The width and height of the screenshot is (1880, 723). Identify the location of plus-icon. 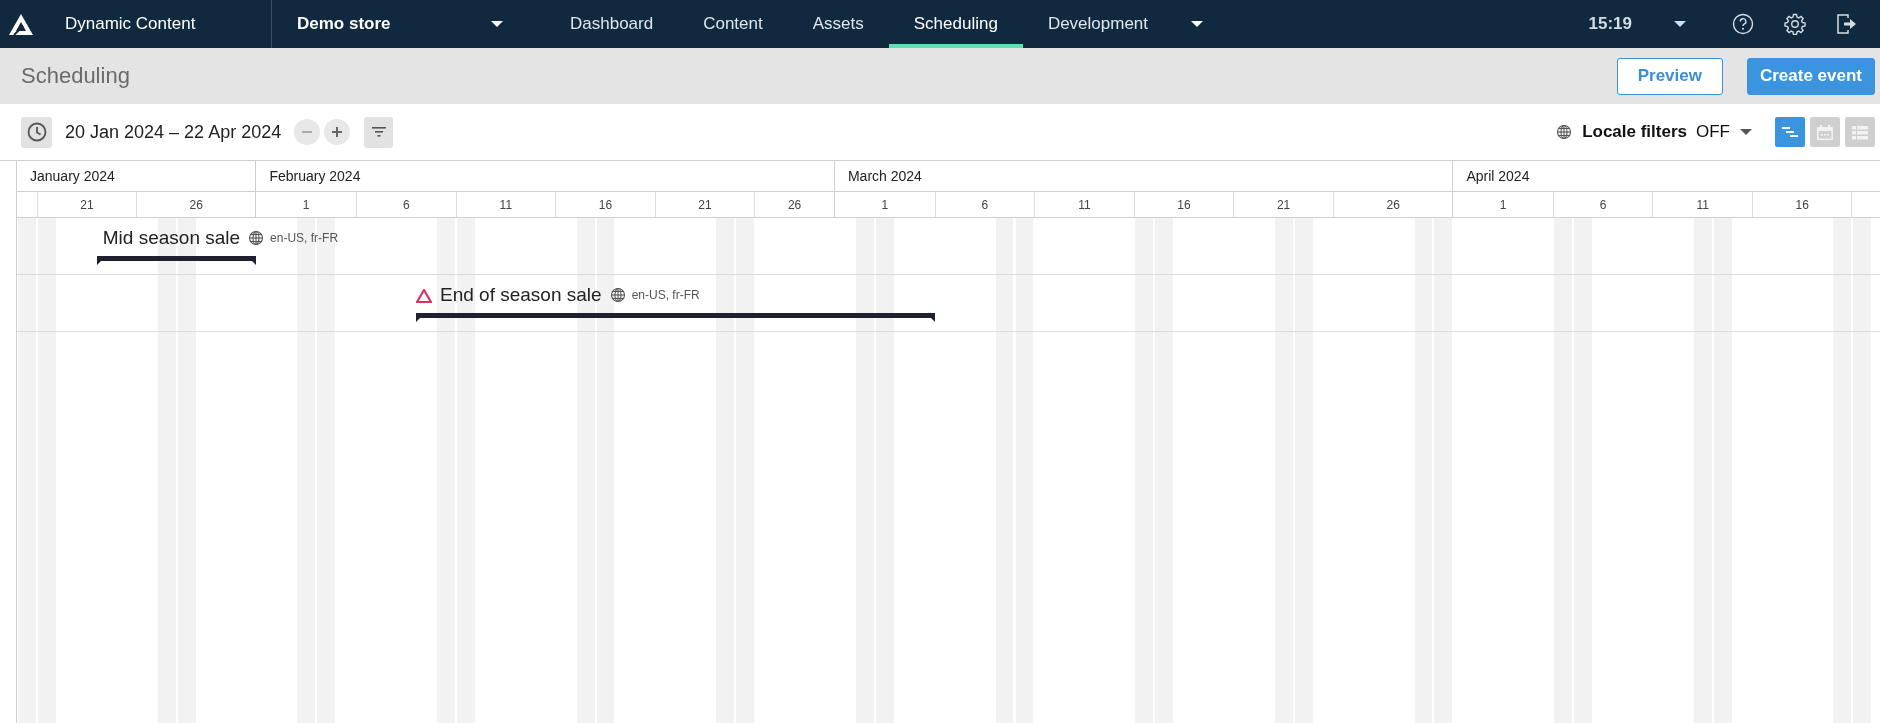
(337, 132).